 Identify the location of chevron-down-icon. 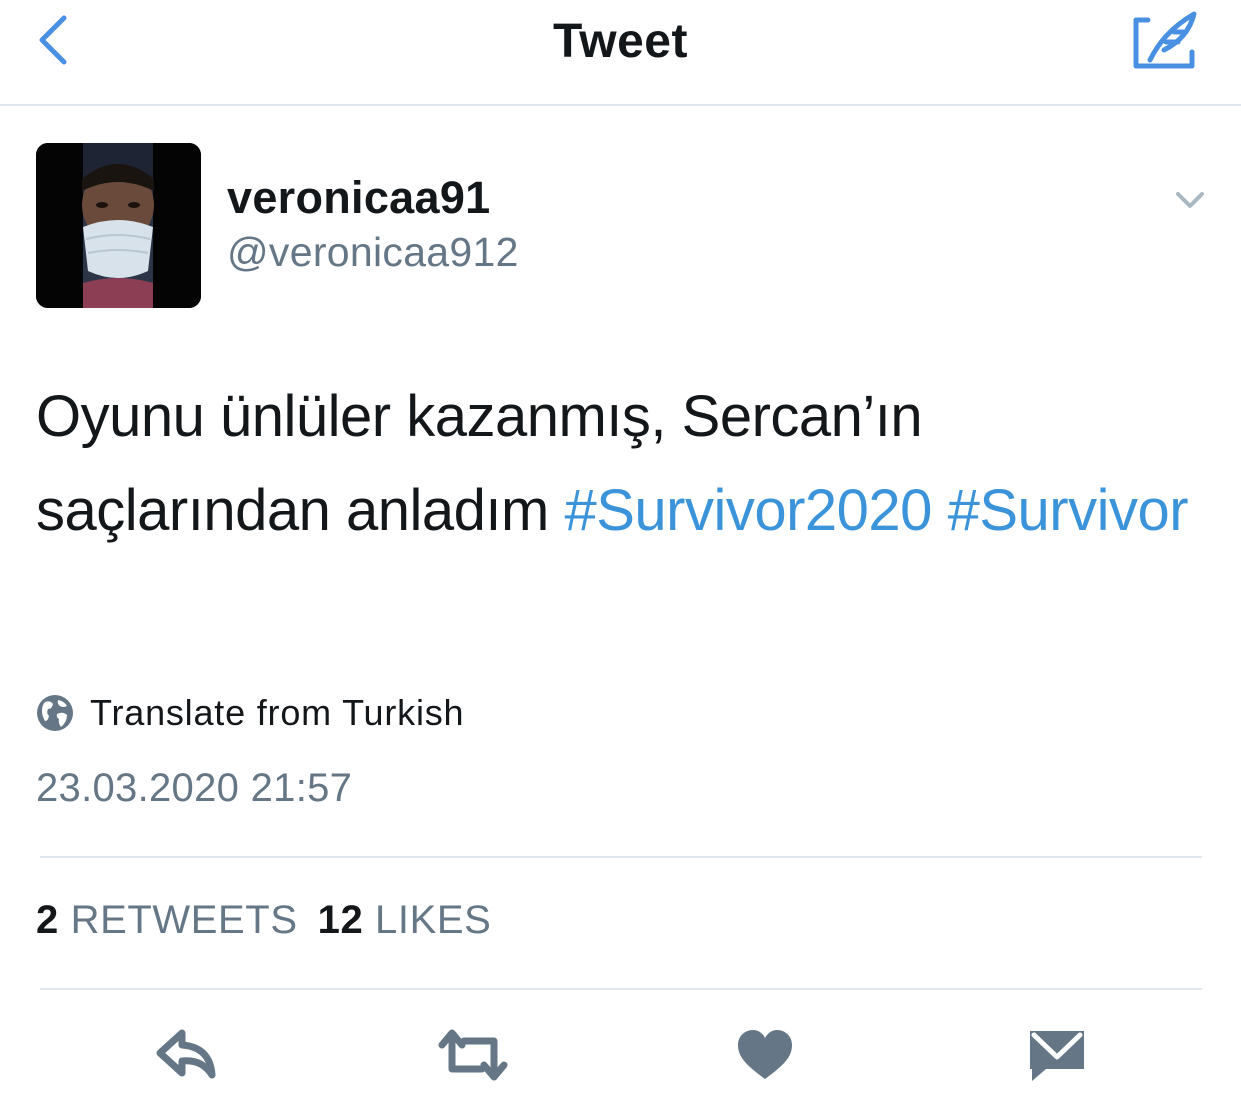
(1190, 200).